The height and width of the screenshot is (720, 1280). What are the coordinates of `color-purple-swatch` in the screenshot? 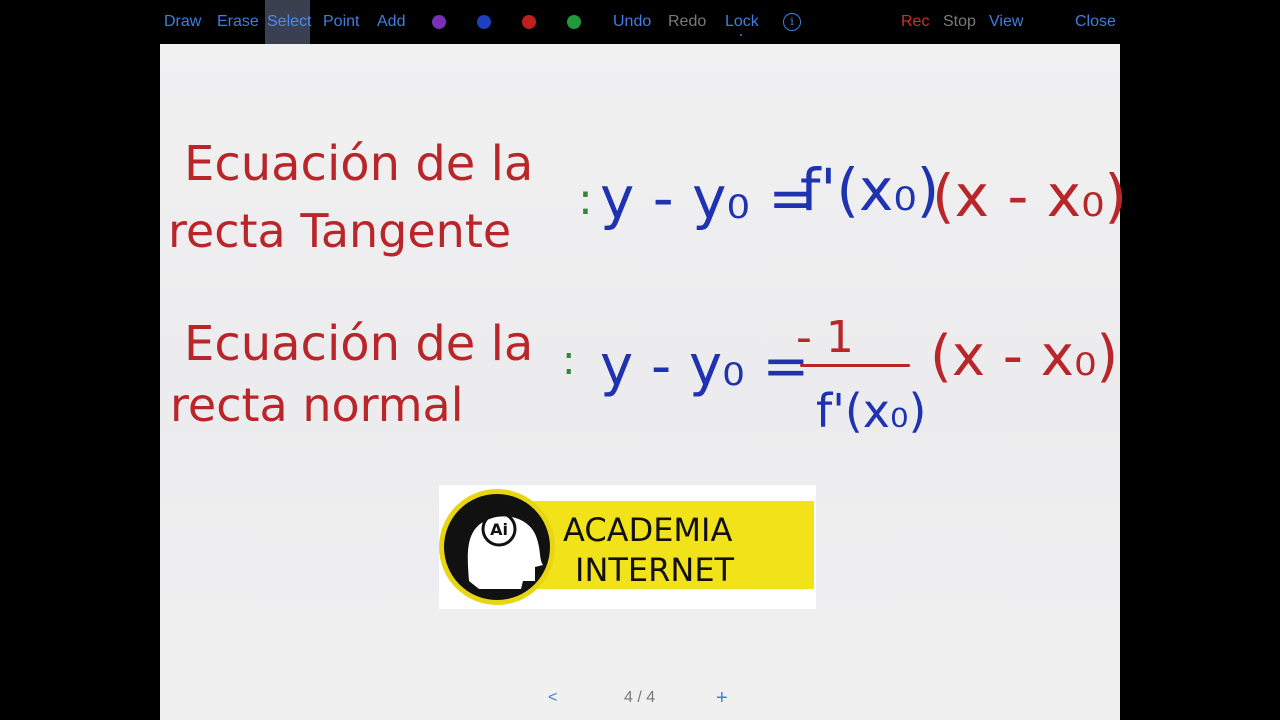 It's located at (439, 22).